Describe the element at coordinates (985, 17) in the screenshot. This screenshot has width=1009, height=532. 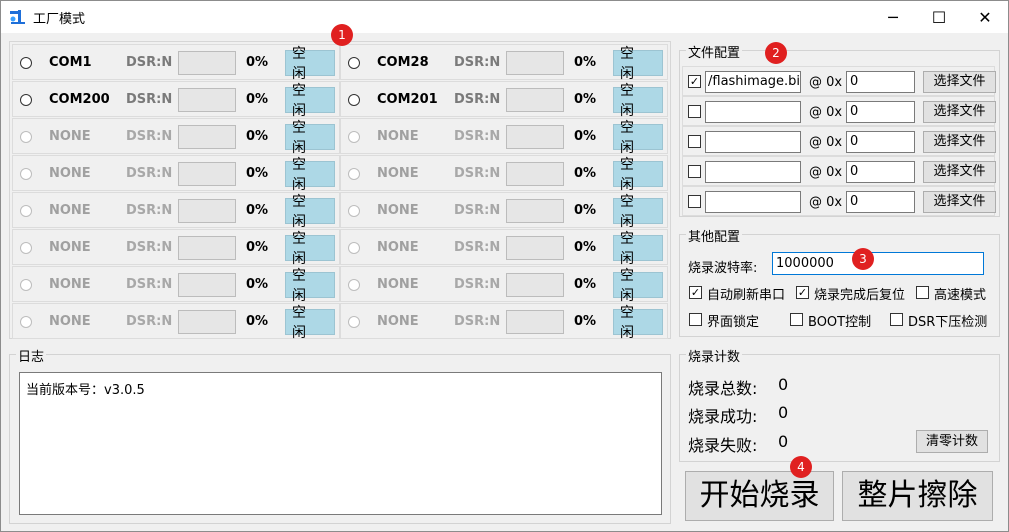
I see `close-button: ✕` at that location.